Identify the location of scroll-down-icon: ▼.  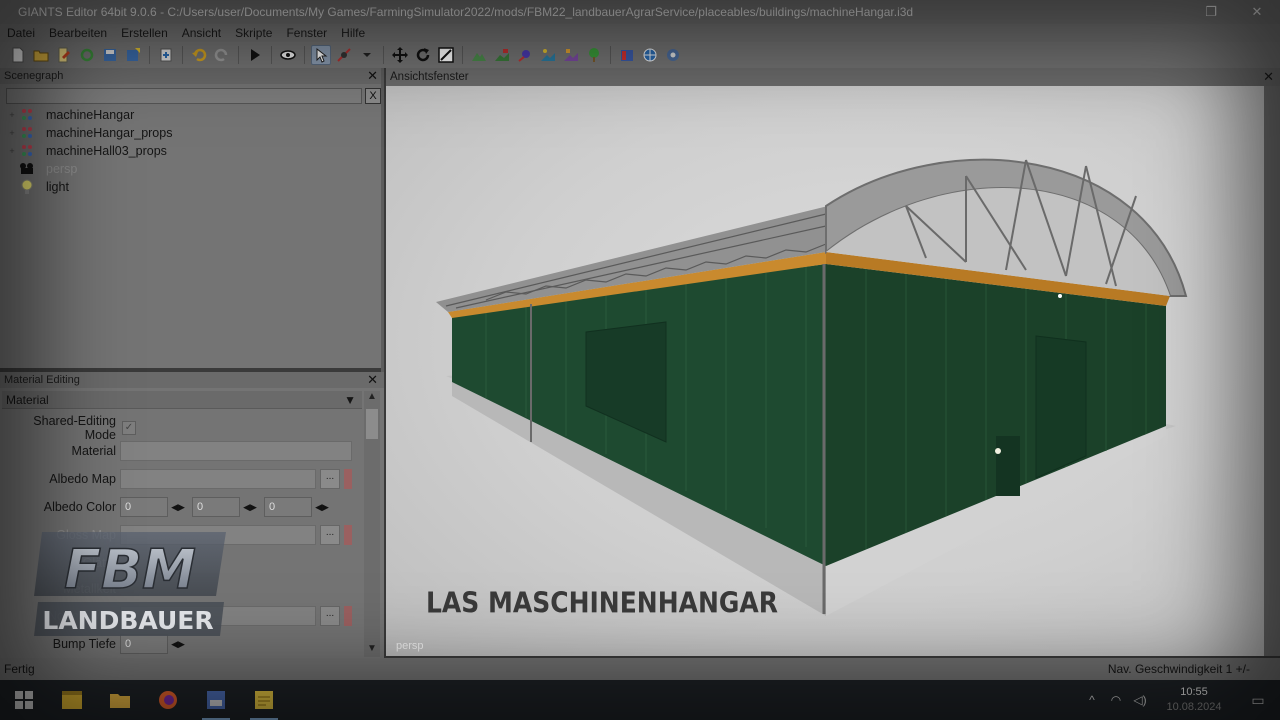
(372, 650).